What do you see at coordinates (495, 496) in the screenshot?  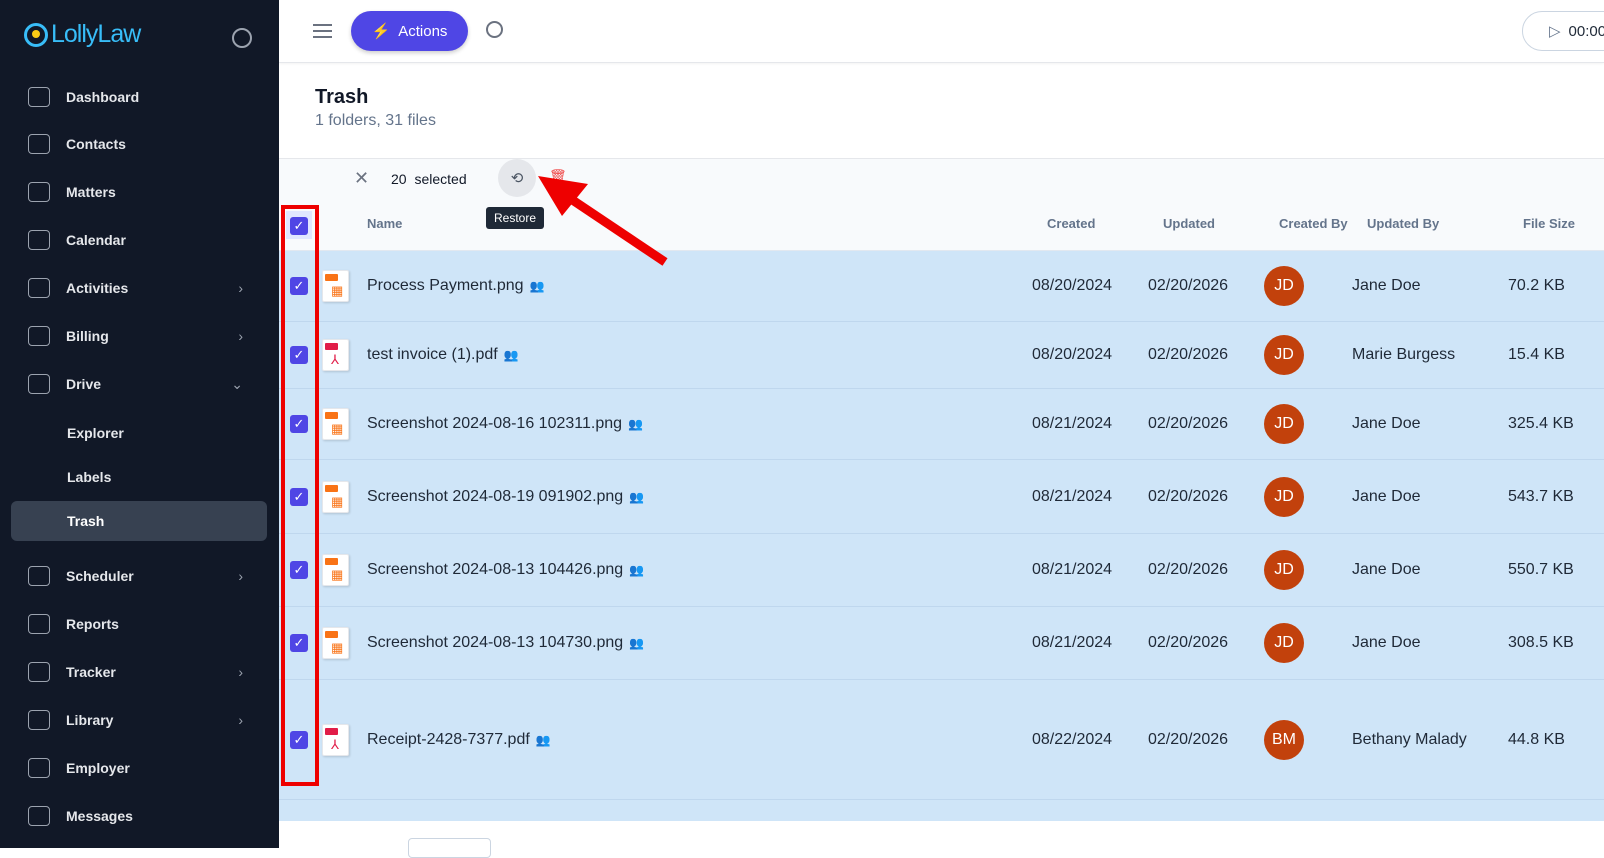 I see `file-name-text: Screenshot 2024-08-19 091902.png` at bounding box center [495, 496].